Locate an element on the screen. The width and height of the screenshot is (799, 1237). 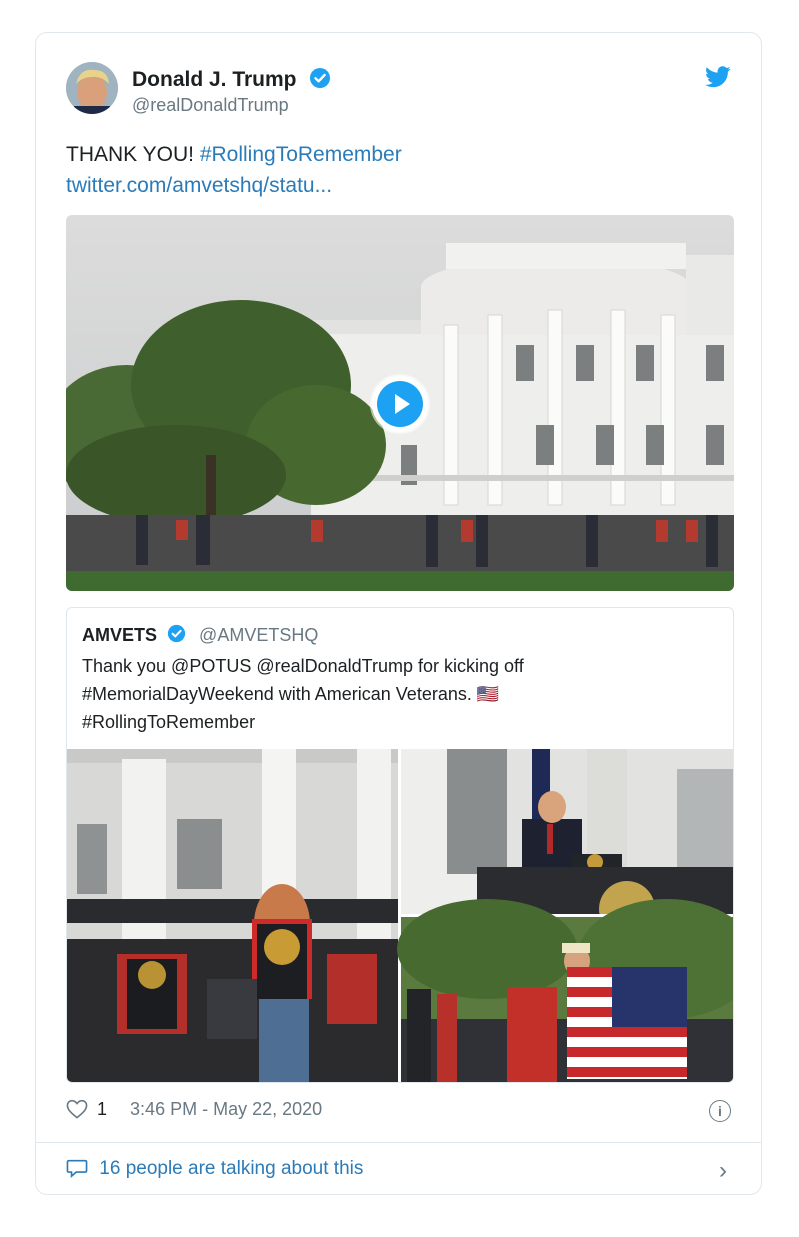
avatar is located at coordinates (92, 88).